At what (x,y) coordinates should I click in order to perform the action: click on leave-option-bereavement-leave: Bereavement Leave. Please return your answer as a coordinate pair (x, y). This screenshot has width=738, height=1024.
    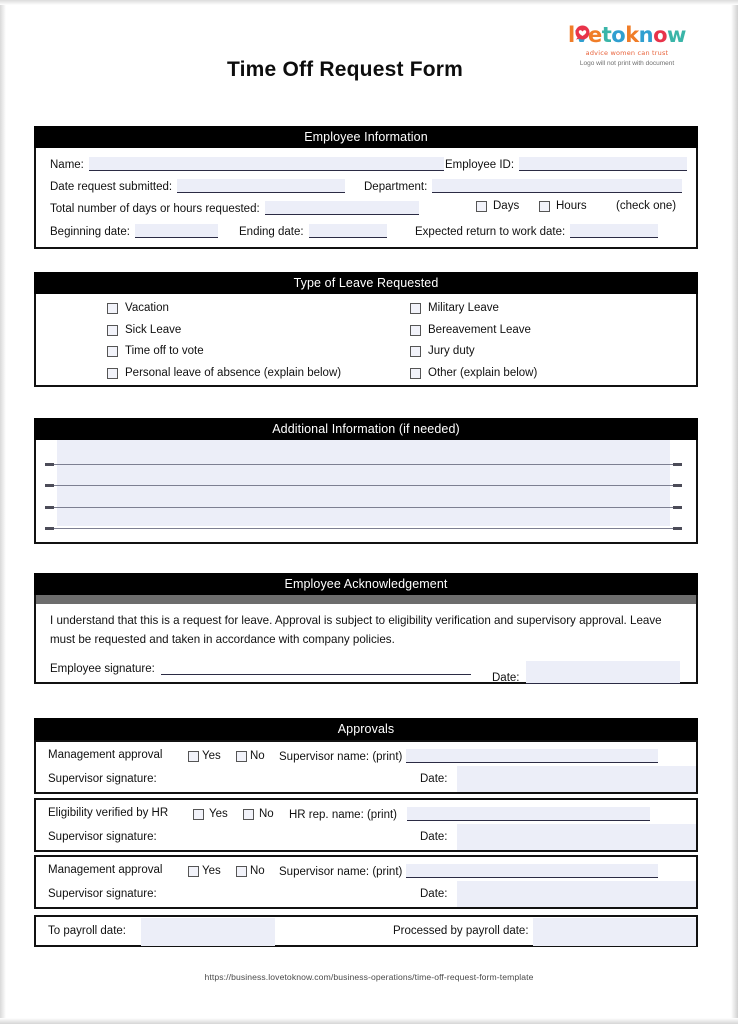
    Looking at the image, I should click on (470, 330).